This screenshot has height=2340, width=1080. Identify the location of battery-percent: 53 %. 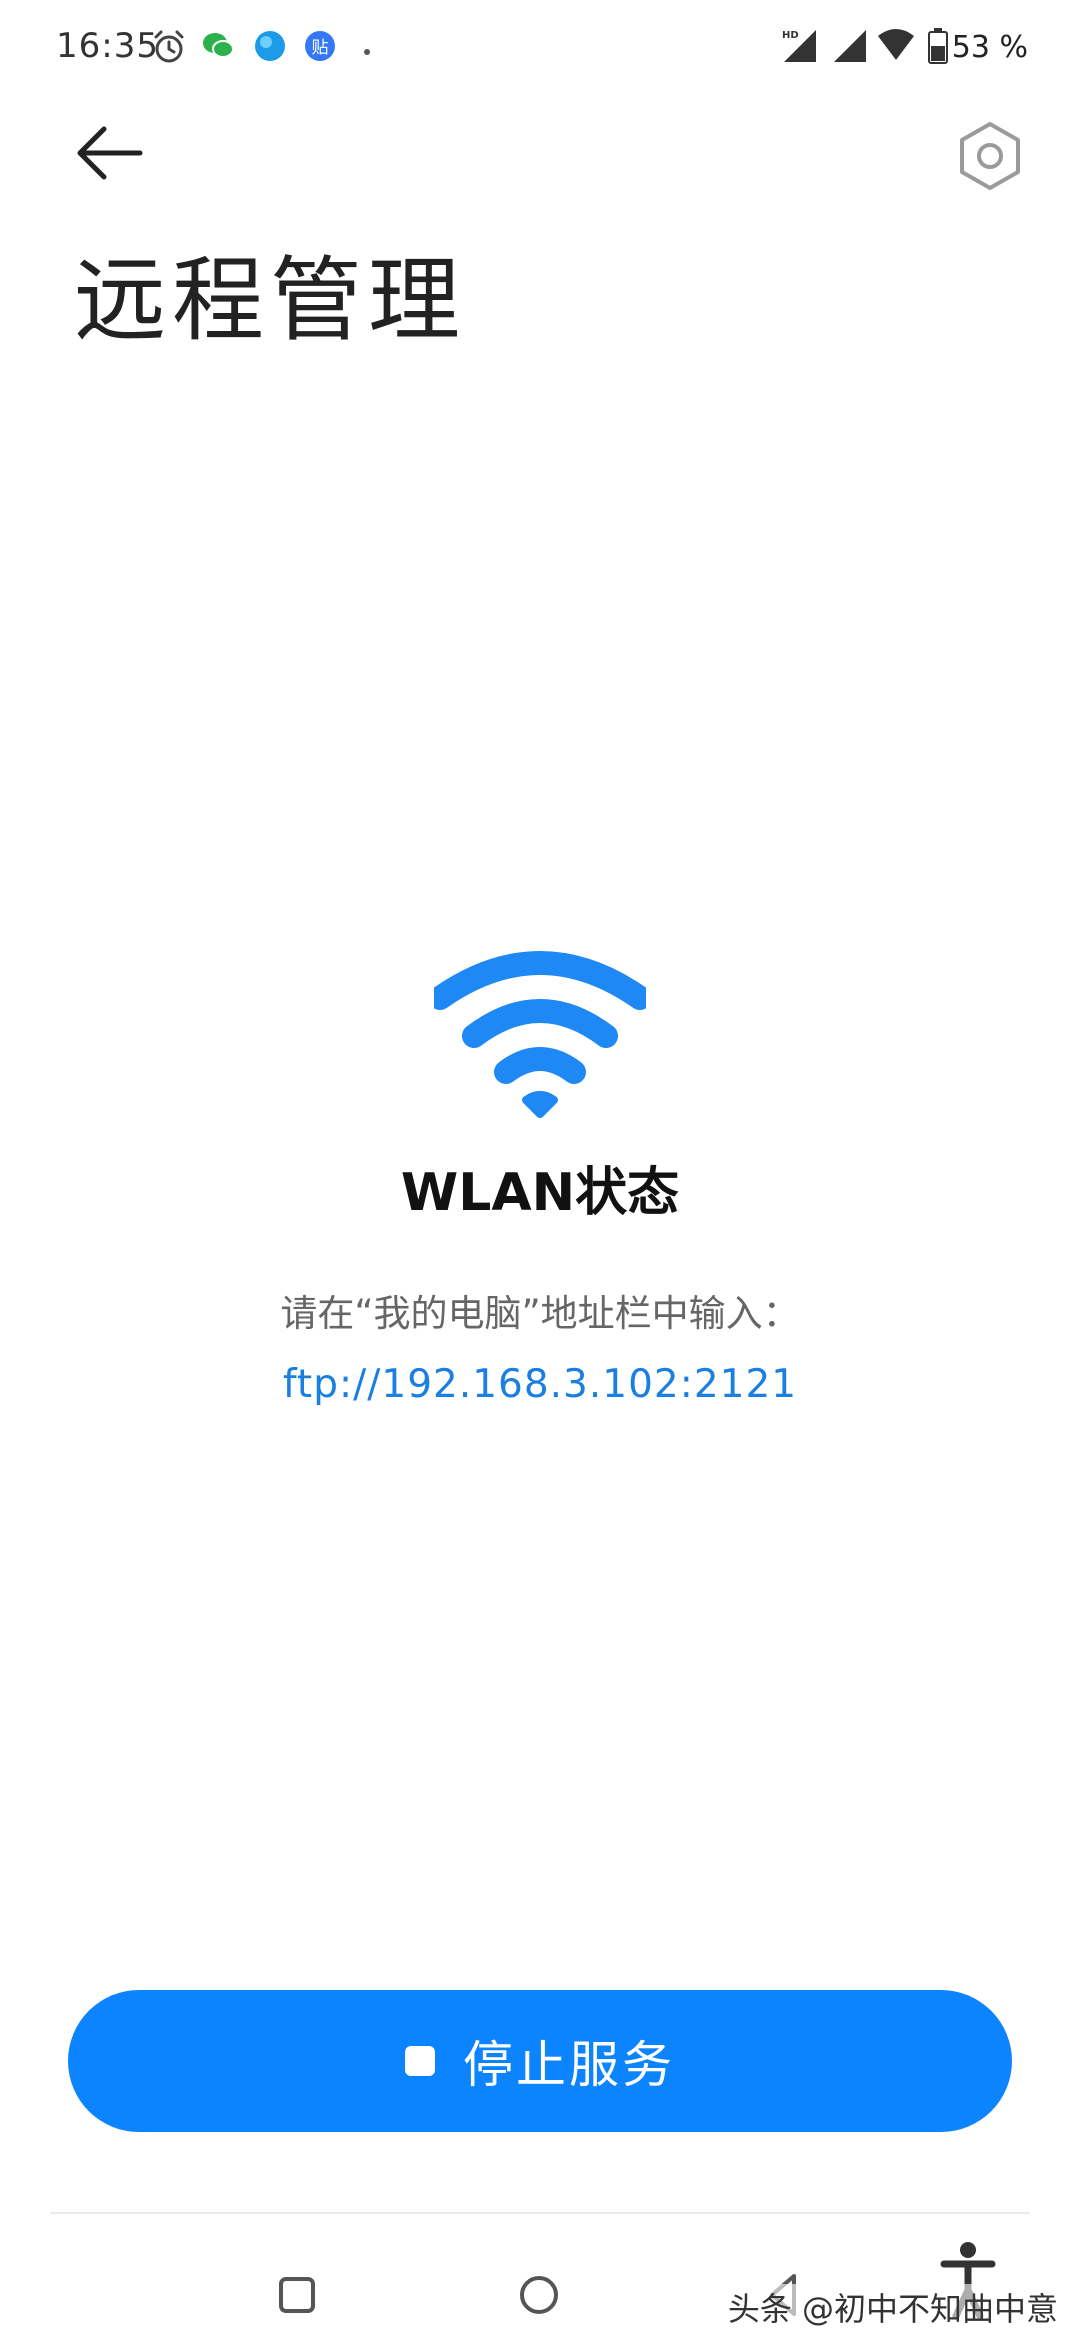
(989, 47).